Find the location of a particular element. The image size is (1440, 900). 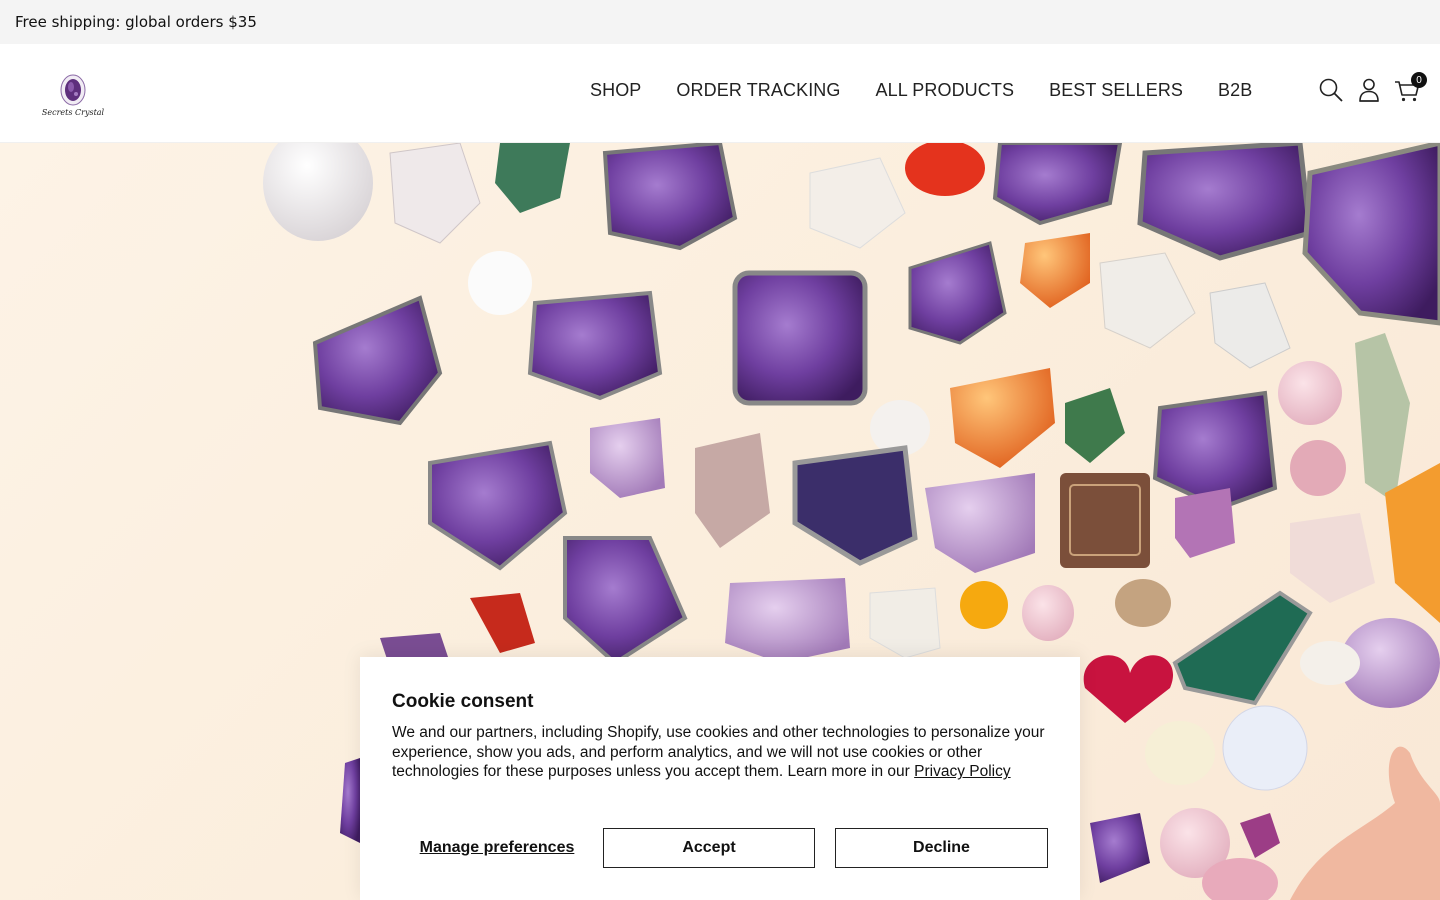

logo: Secrets Crystal is located at coordinates (73, 103).